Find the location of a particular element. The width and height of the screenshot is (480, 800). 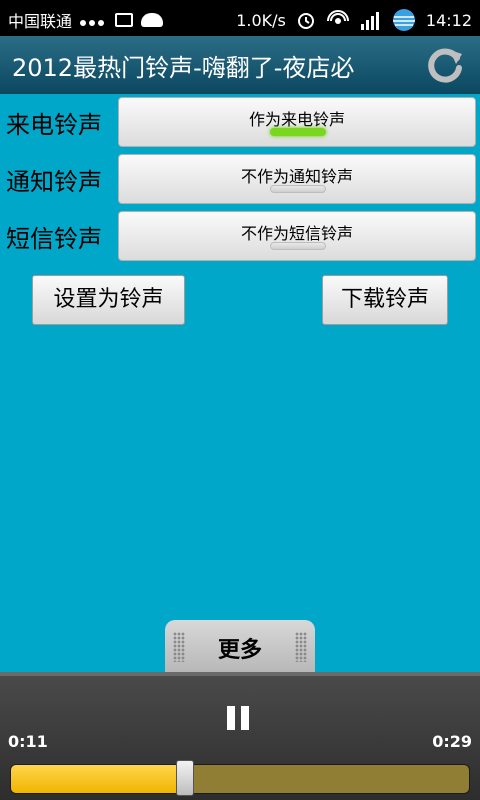

toggle-sms-ringtone: 不作为短信铃声 is located at coordinates (297, 236).